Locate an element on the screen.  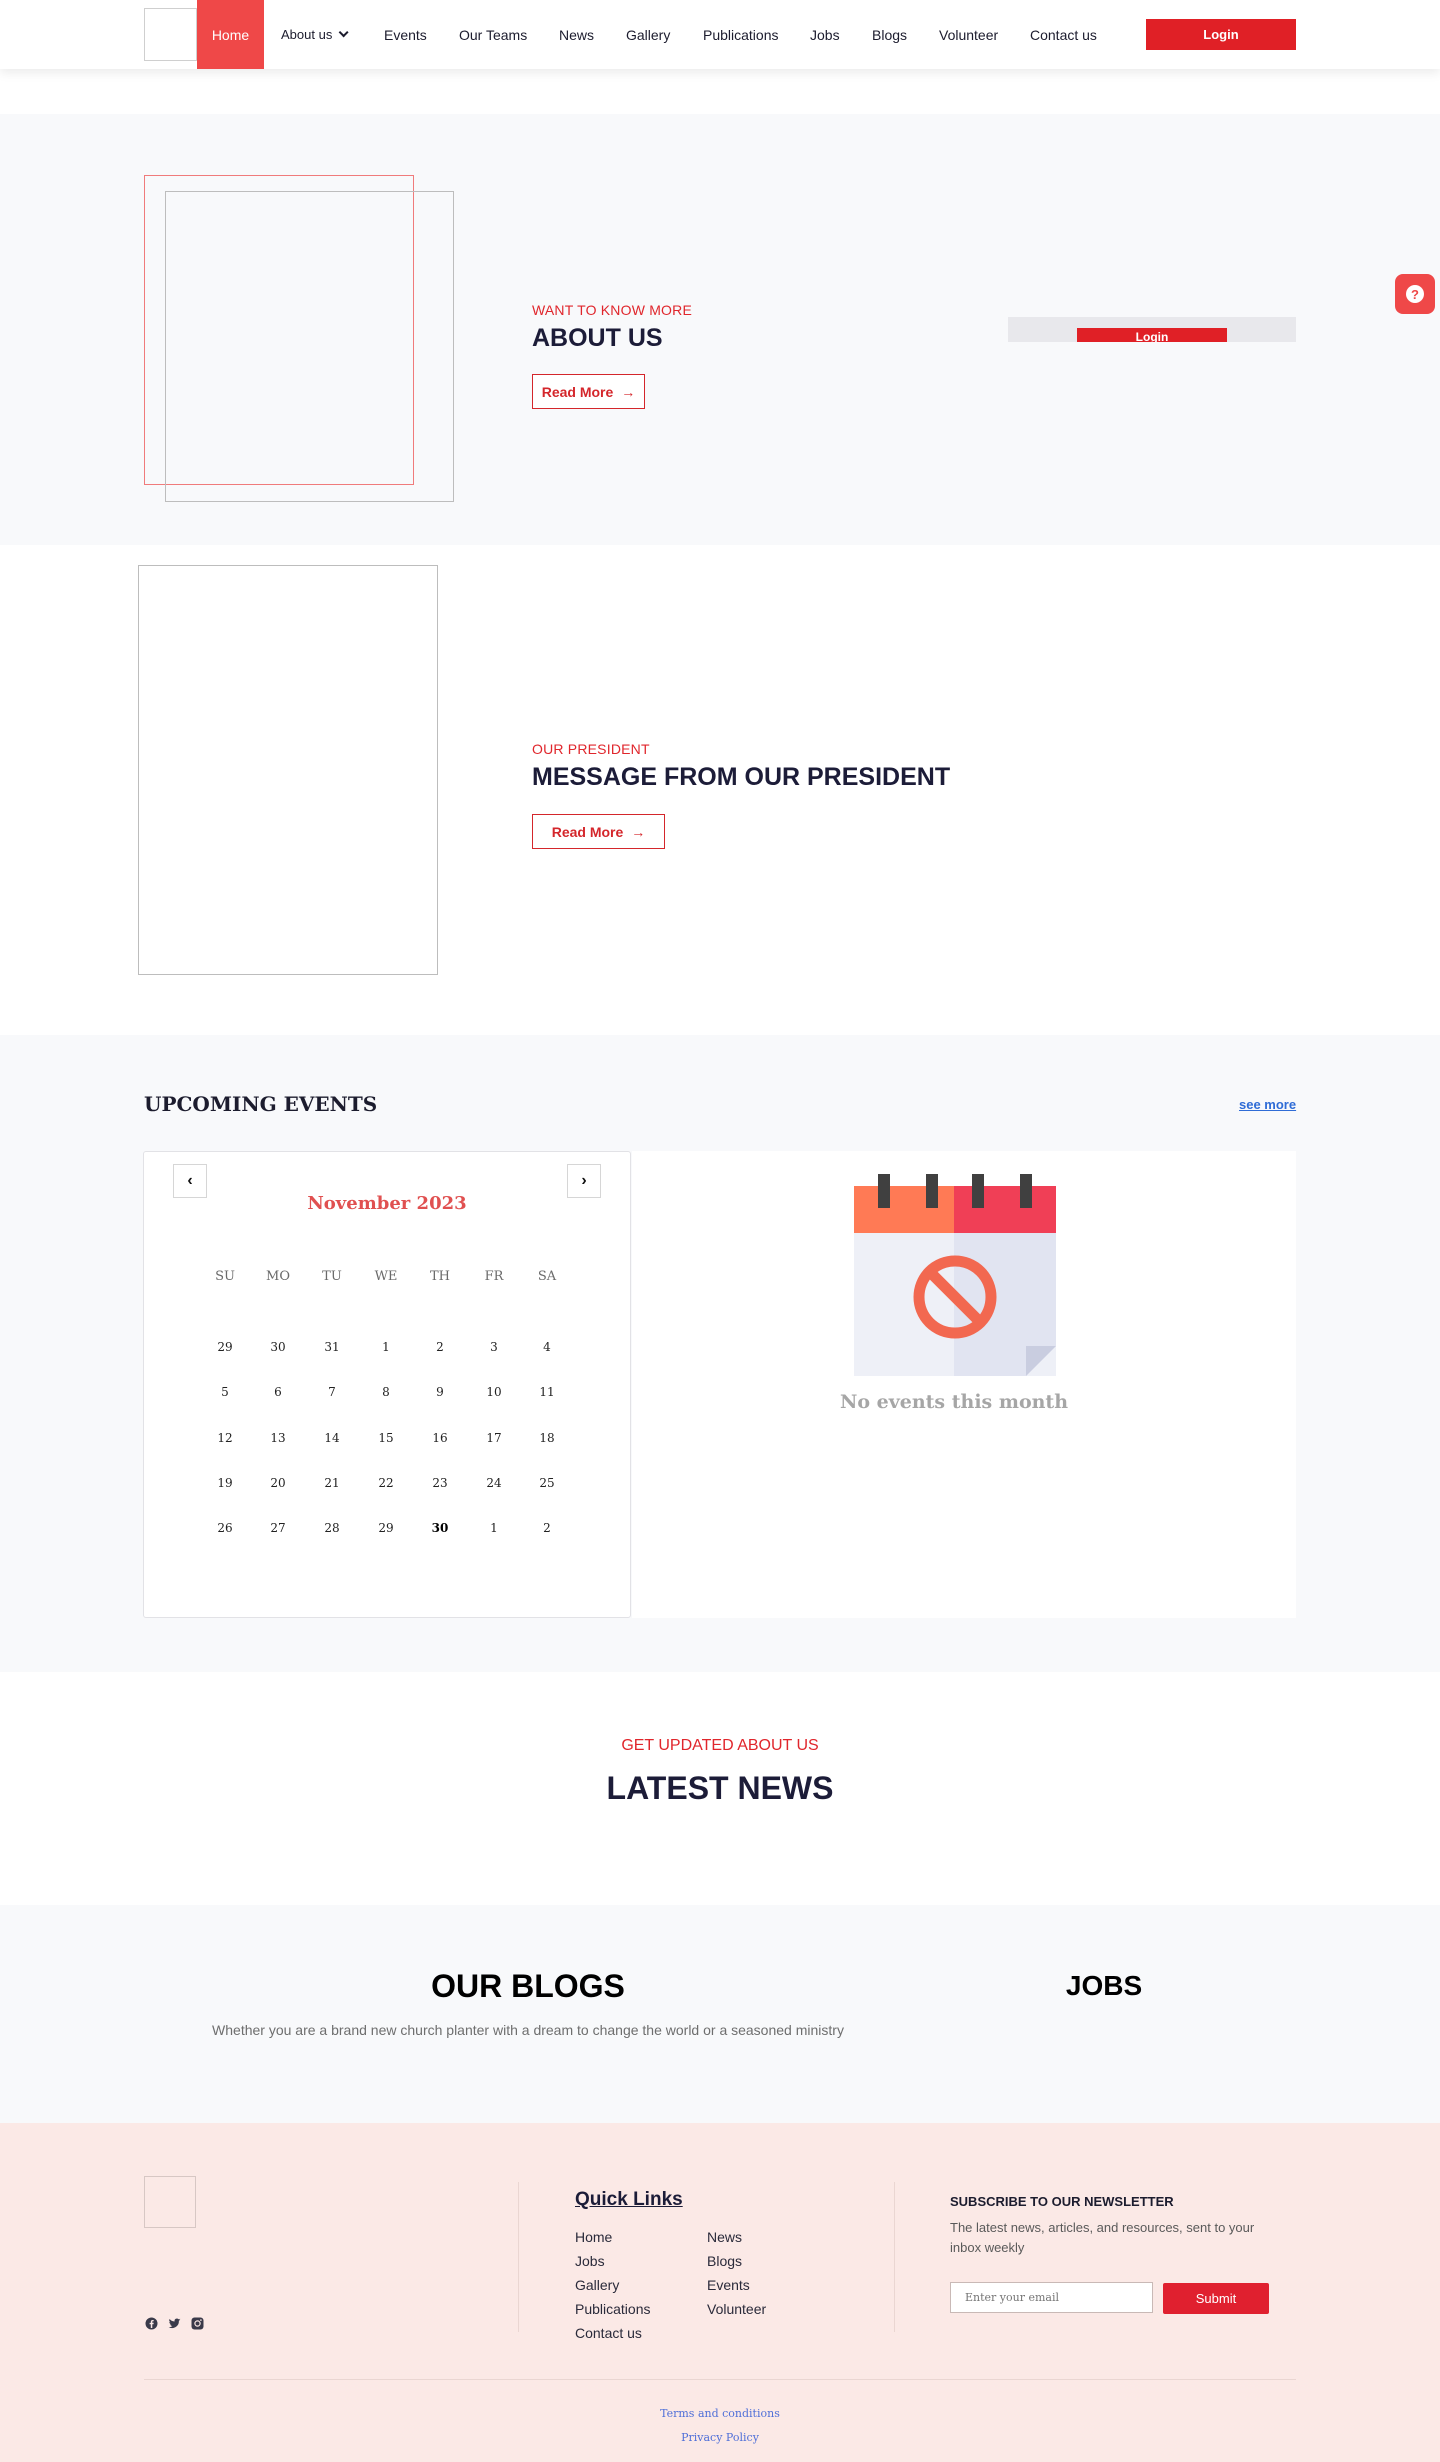
nav-news: News is located at coordinates (576, 34).